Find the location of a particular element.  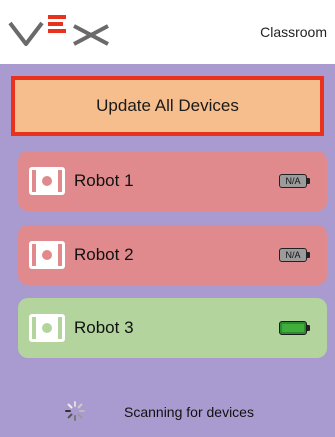

robot-name: Robot 2 is located at coordinates (104, 254).